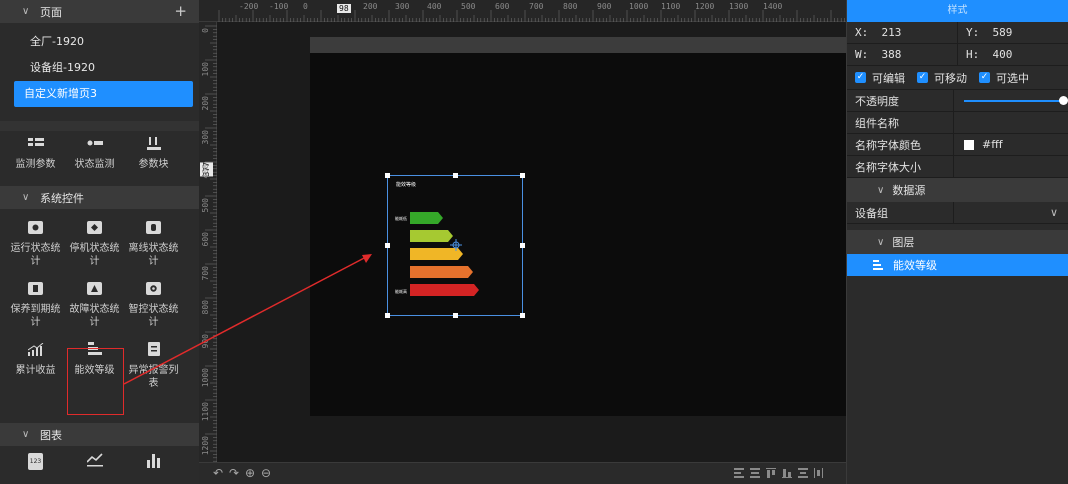 This screenshot has height=484, width=1068. I want to click on opacity-slider, so click(1011, 100).